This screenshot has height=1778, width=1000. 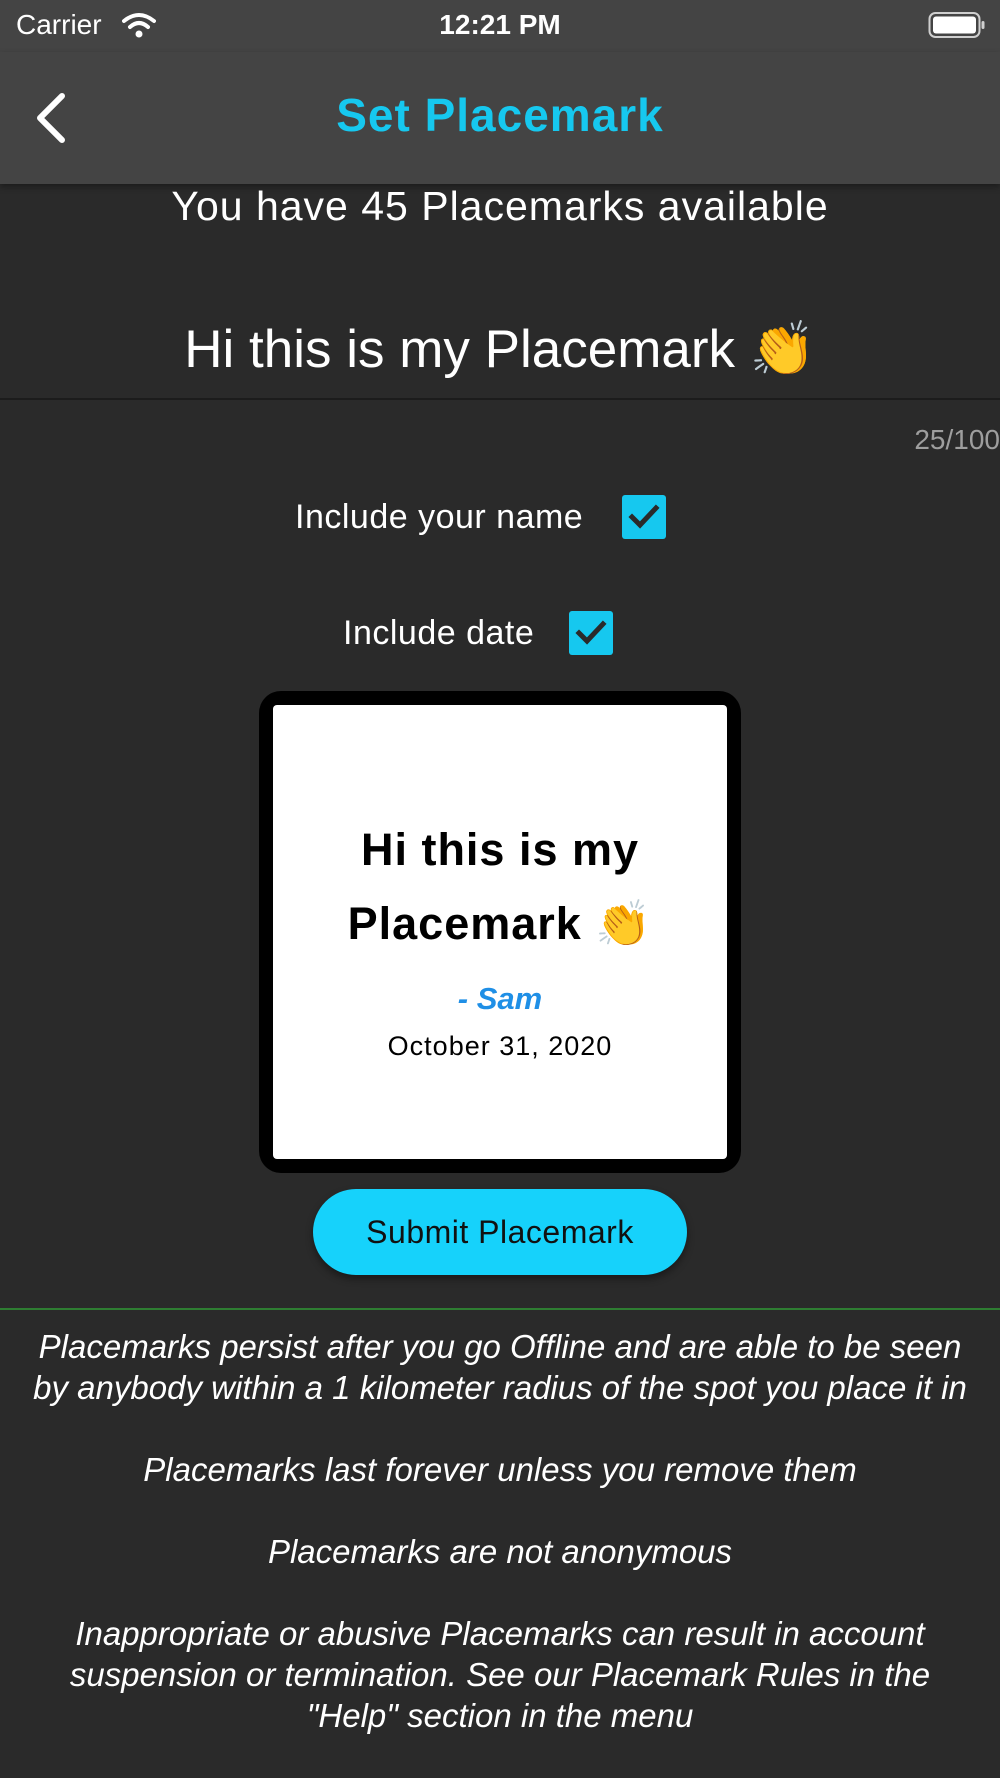 I want to click on include-date-checkbox, so click(x=591, y=633).